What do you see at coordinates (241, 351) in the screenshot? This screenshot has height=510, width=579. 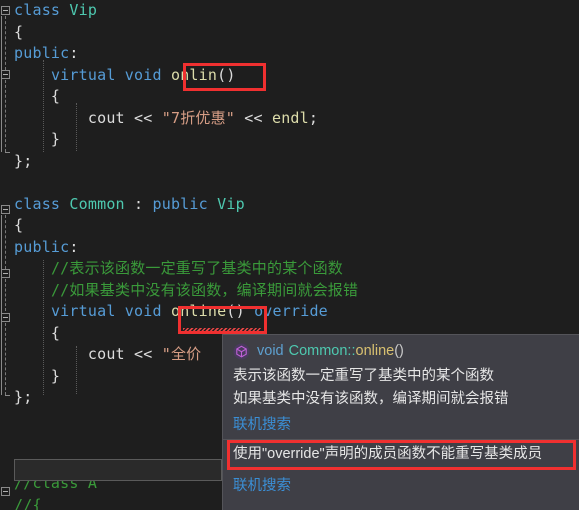 I see `method-cube-icon` at bounding box center [241, 351].